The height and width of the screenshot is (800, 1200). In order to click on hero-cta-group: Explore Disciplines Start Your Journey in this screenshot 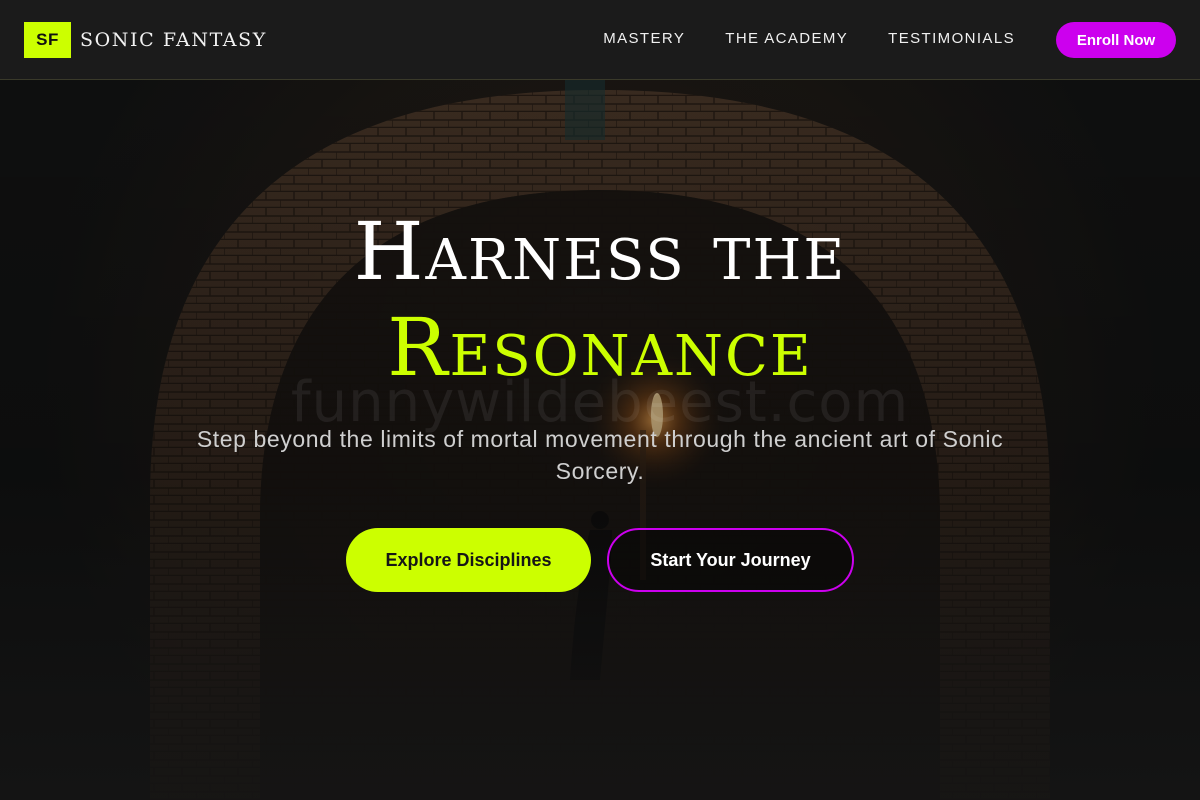, I will do `click(600, 560)`.